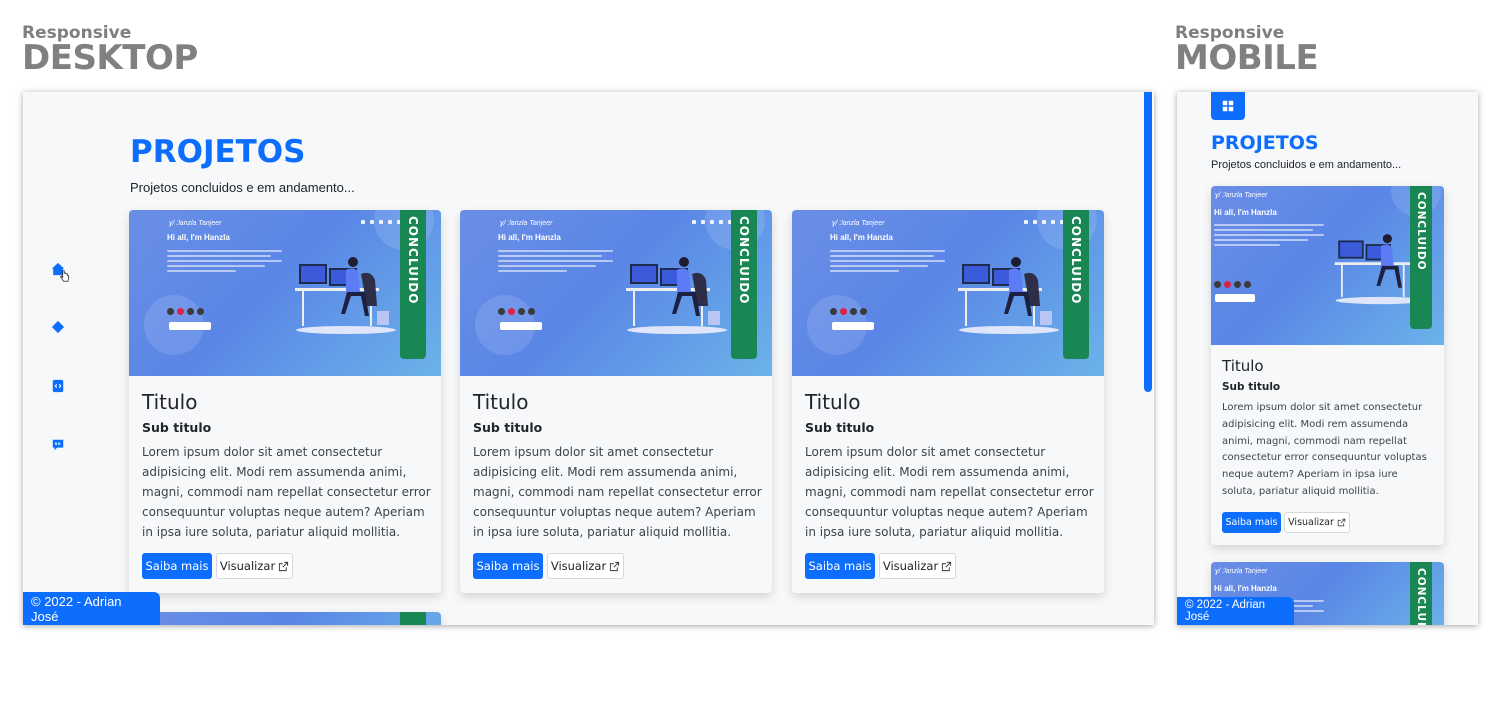  Describe the element at coordinates (1148, 242) in the screenshot. I see `scrollbar` at that location.